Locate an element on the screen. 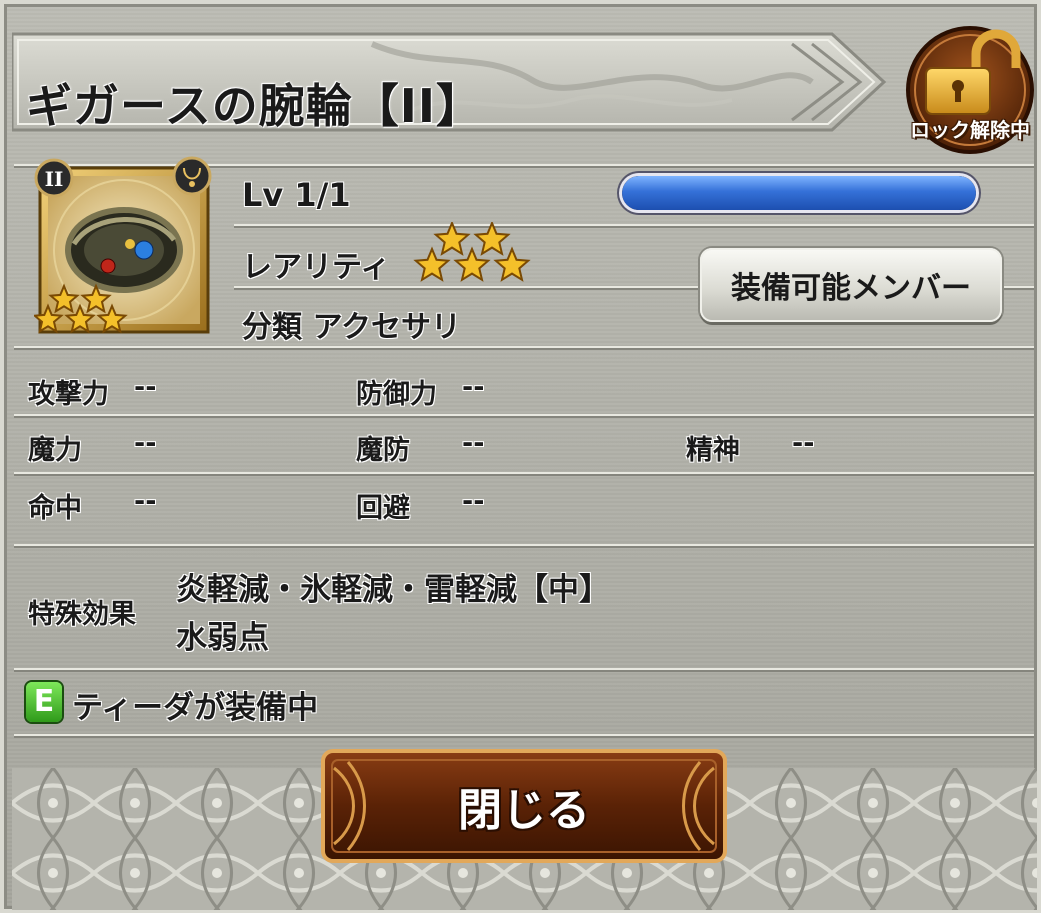 Image resolution: width=1041 pixels, height=913 pixels. close-button-label: 閉じる is located at coordinates (524, 810).